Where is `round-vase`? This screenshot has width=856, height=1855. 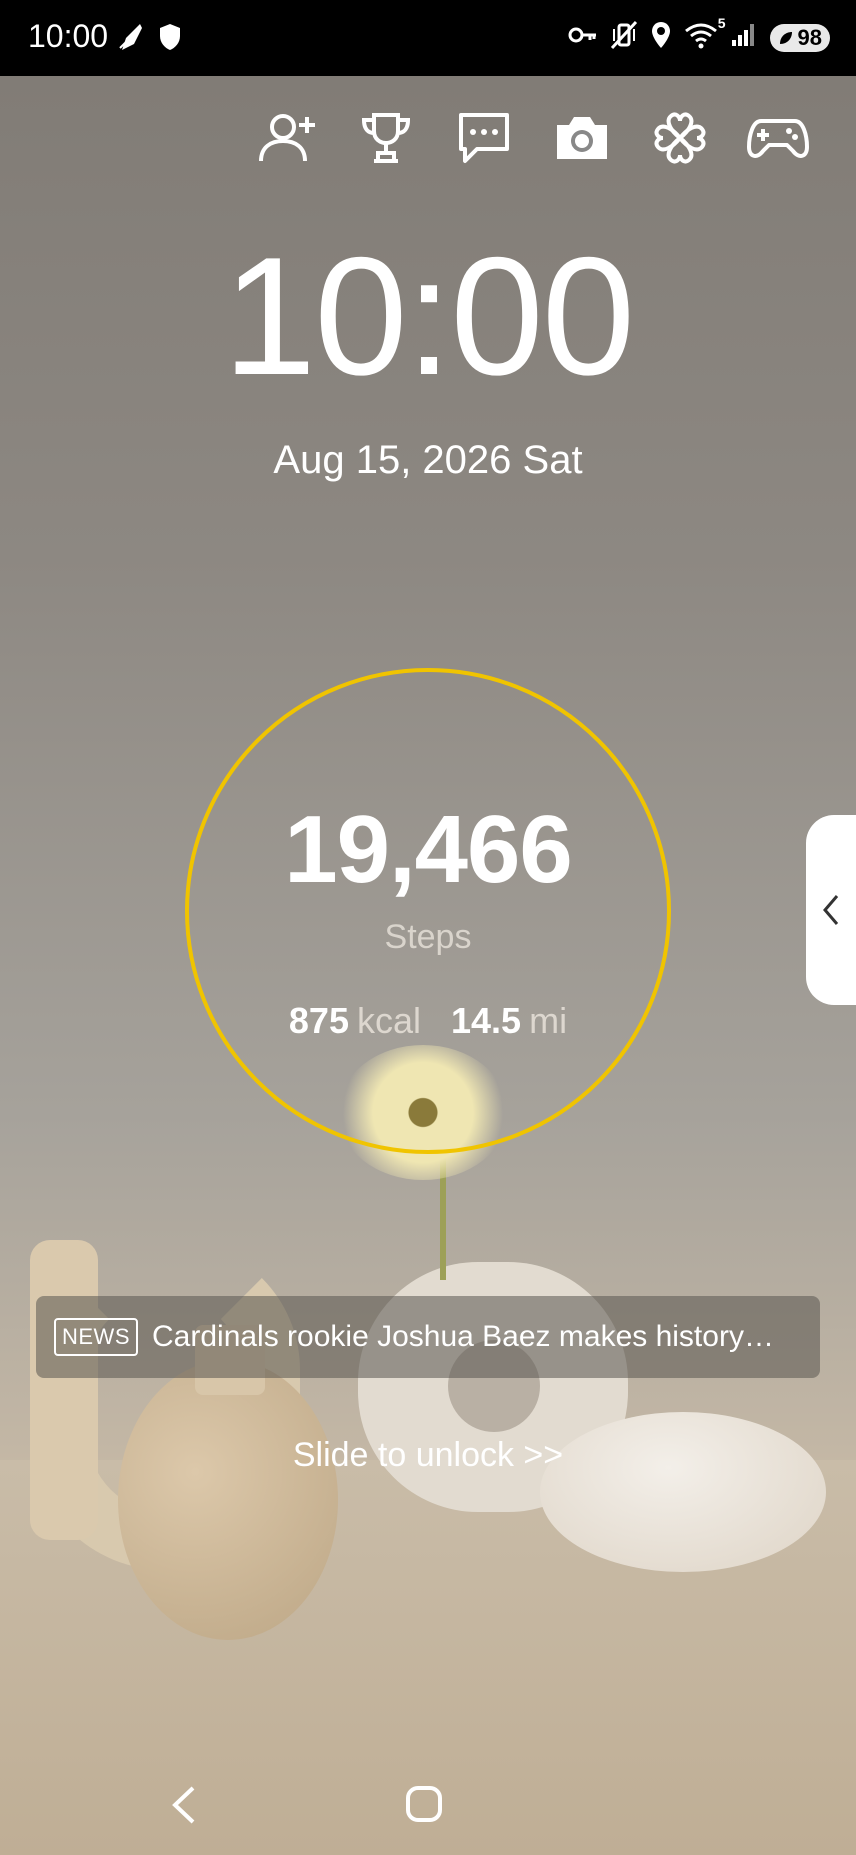
round-vase is located at coordinates (228, 1500).